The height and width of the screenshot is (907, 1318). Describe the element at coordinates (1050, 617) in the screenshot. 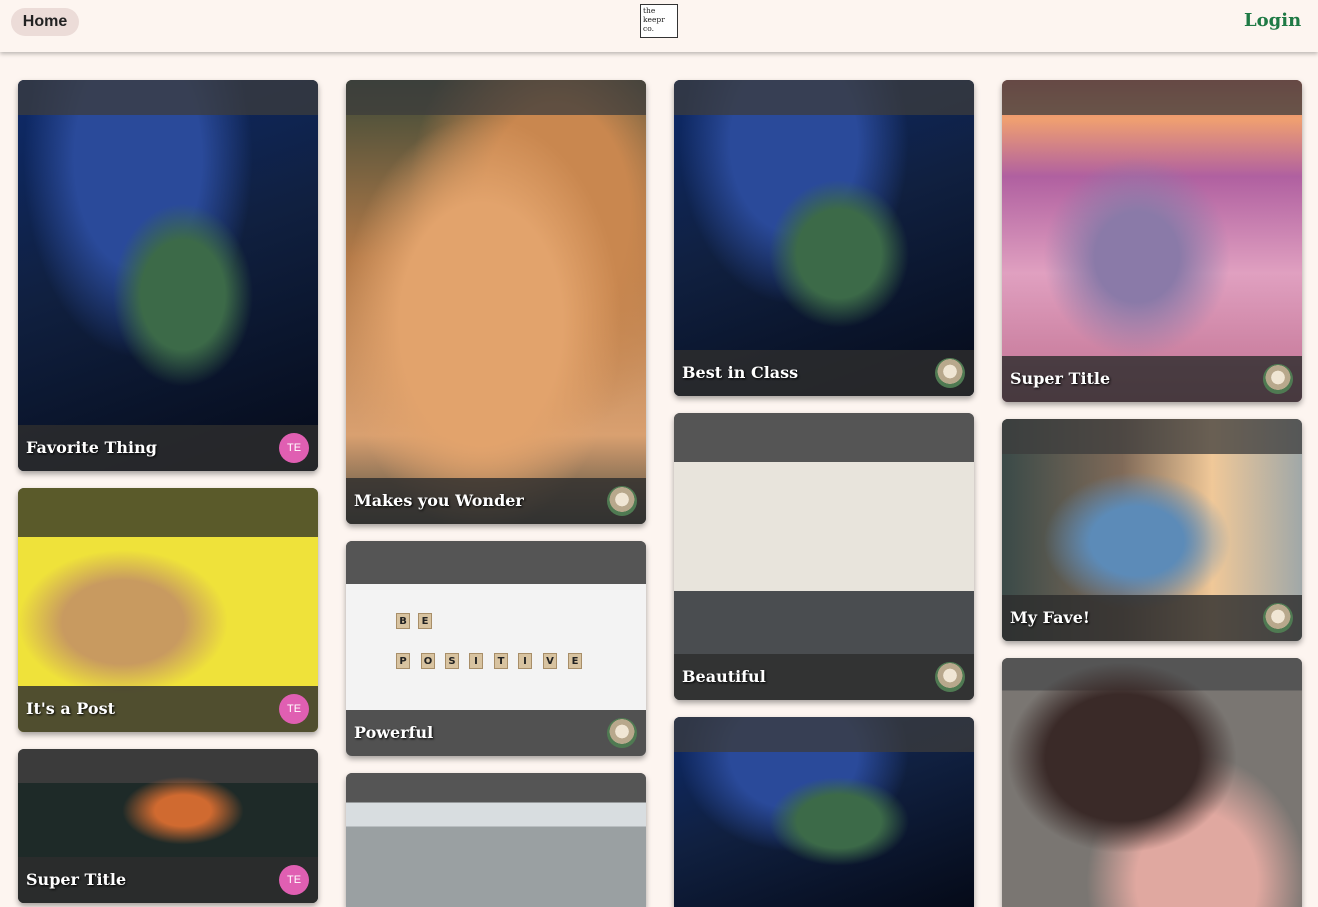

I see `card-title: My Fave!` at that location.